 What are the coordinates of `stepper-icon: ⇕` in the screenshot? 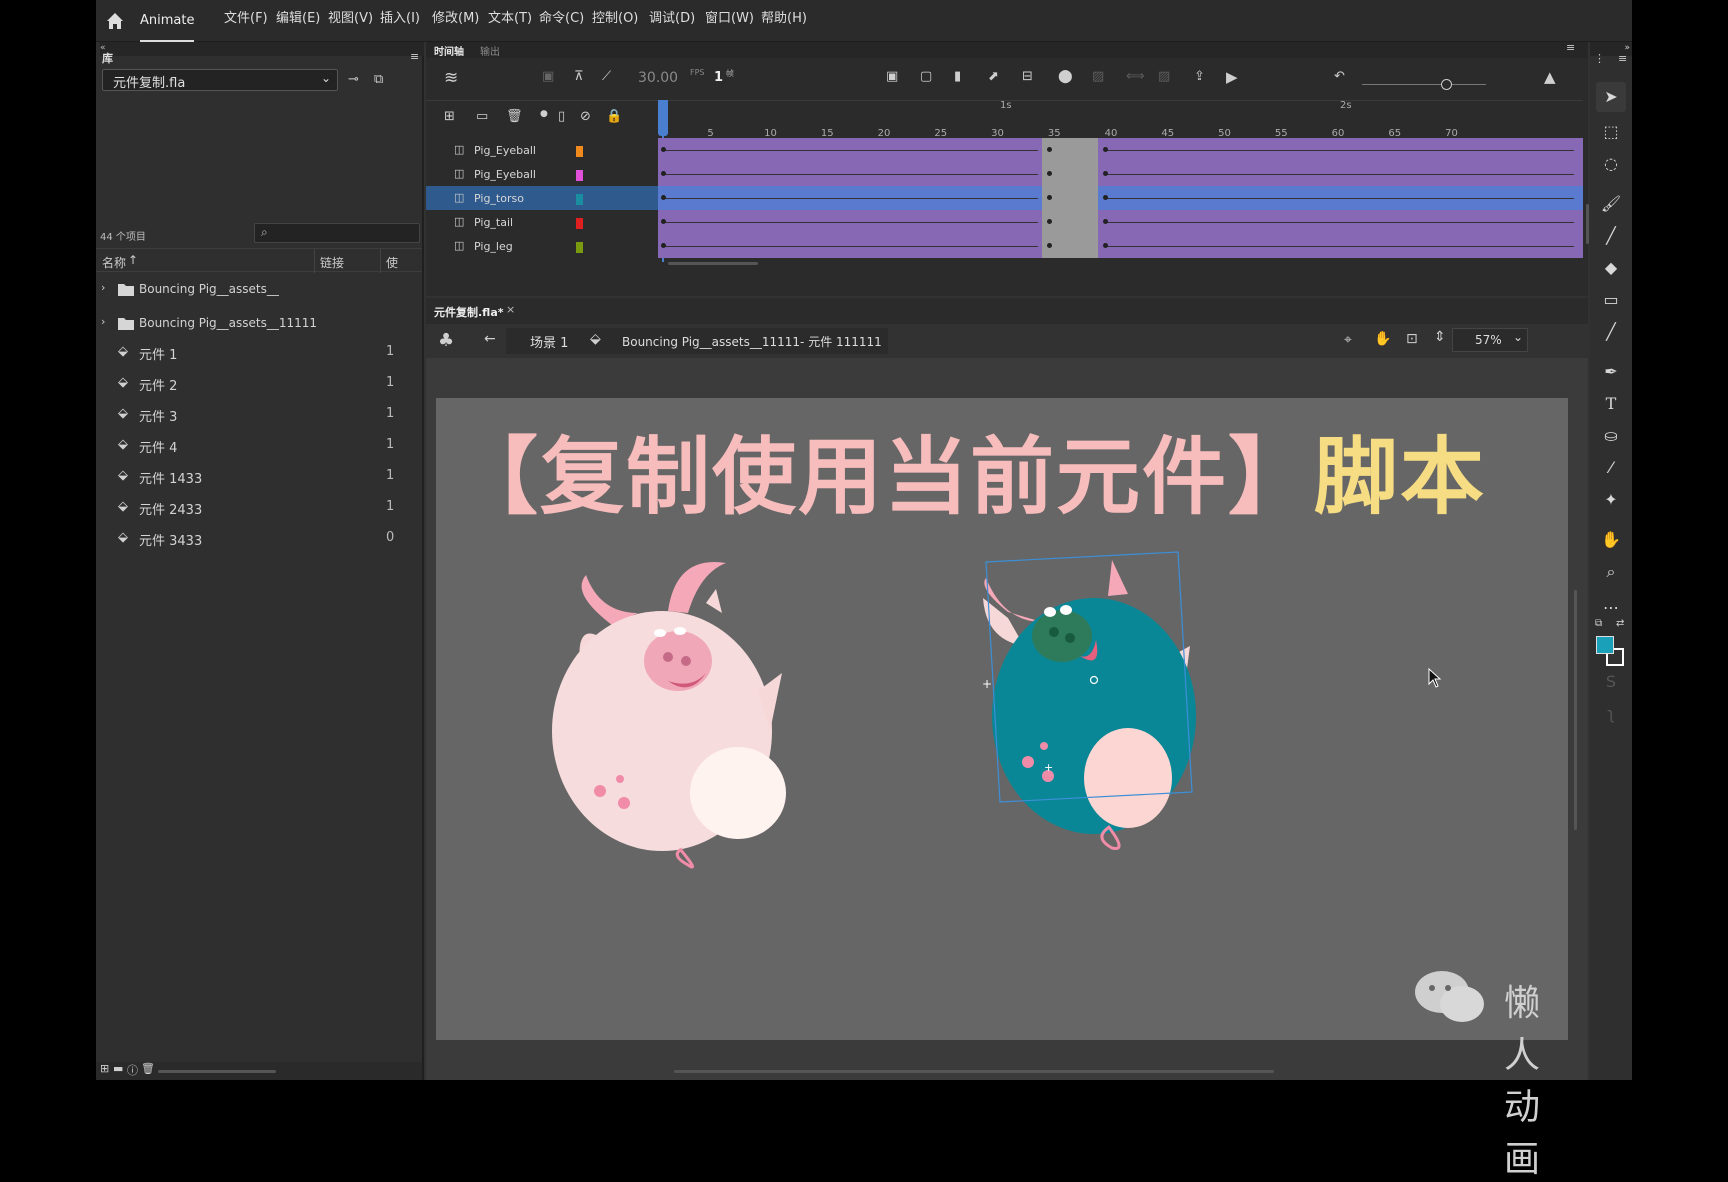 It's located at (1440, 337).